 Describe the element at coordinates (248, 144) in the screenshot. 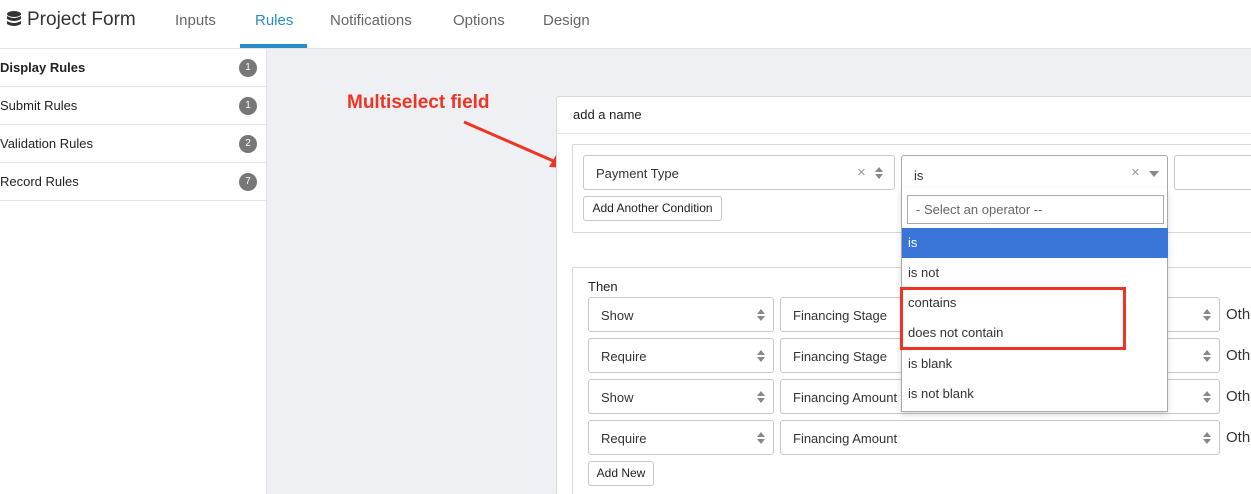

I see `count-badge: 2` at that location.